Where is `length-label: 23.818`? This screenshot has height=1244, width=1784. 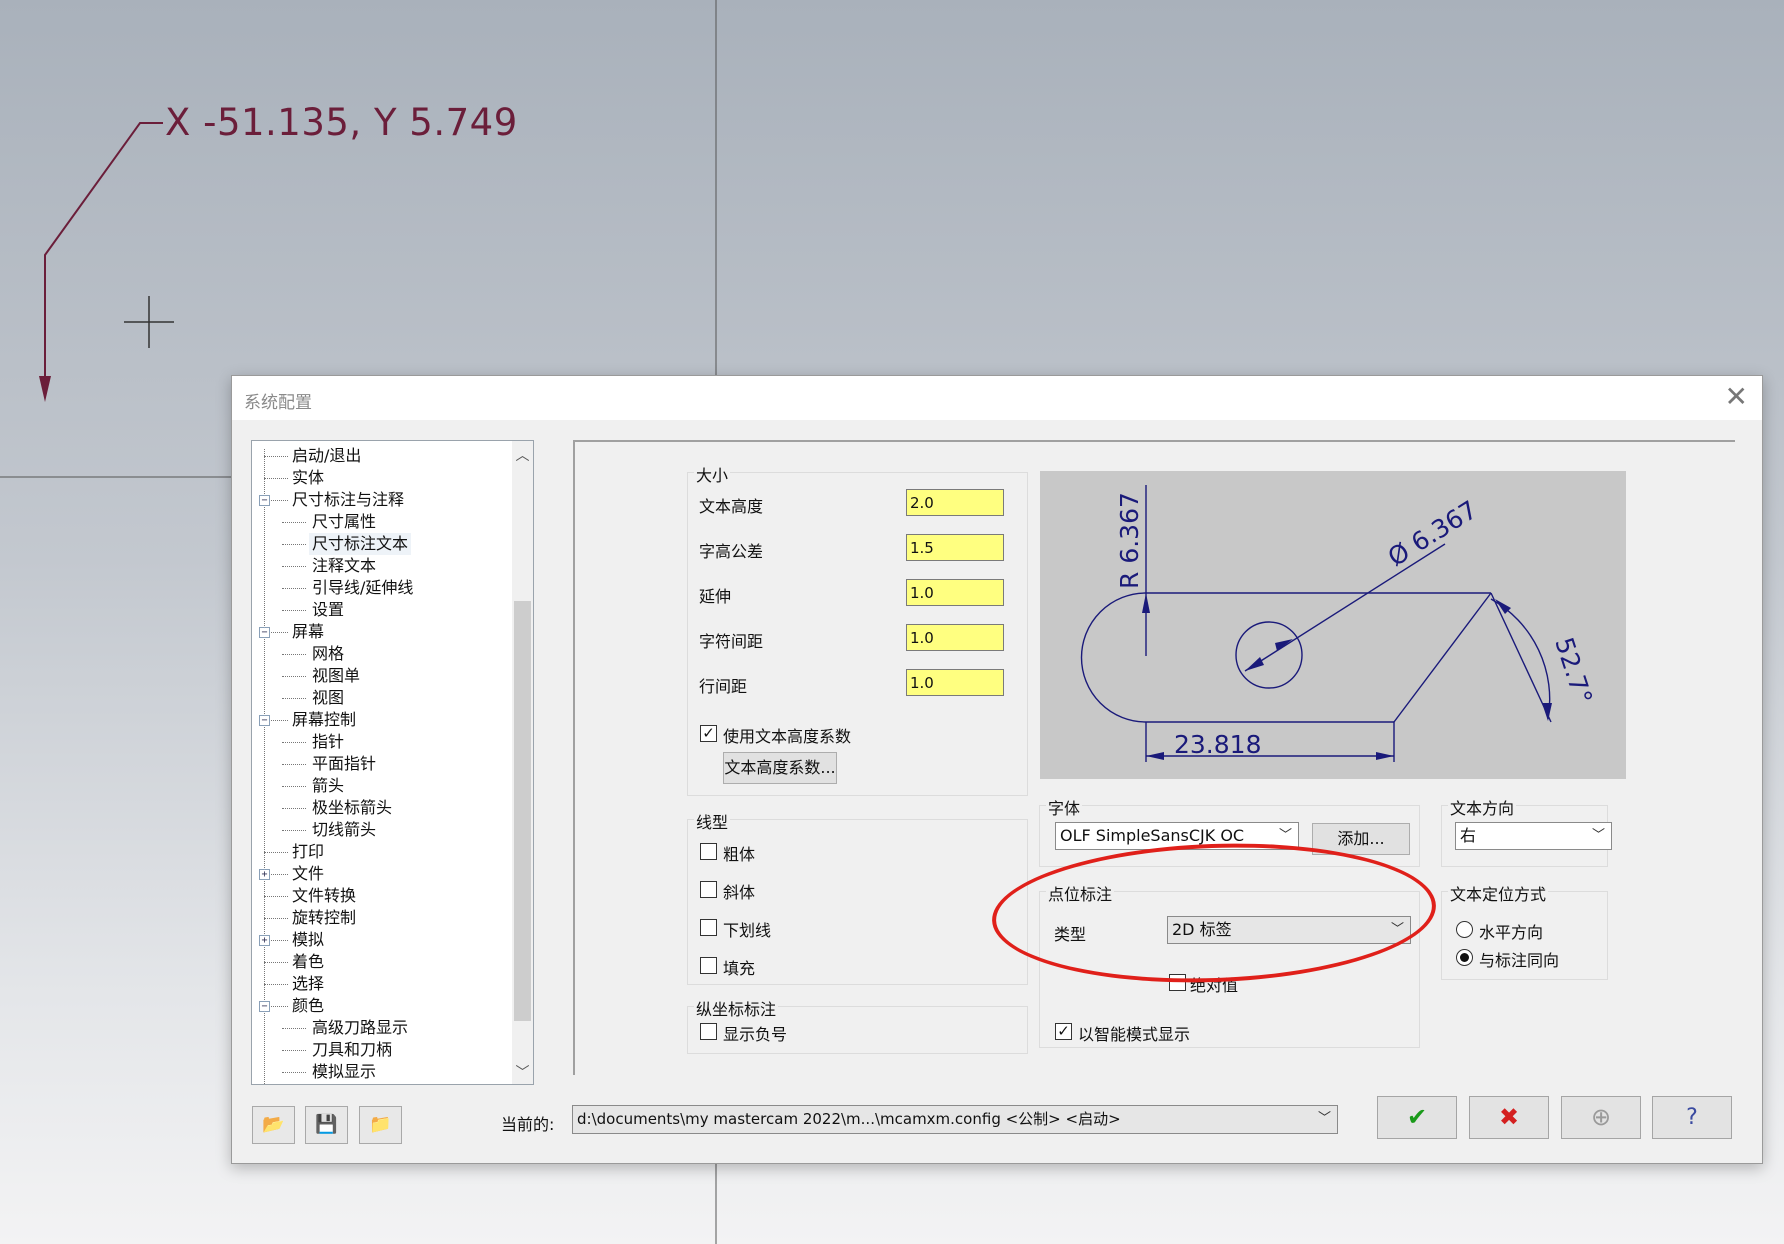 length-label: 23.818 is located at coordinates (1217, 744).